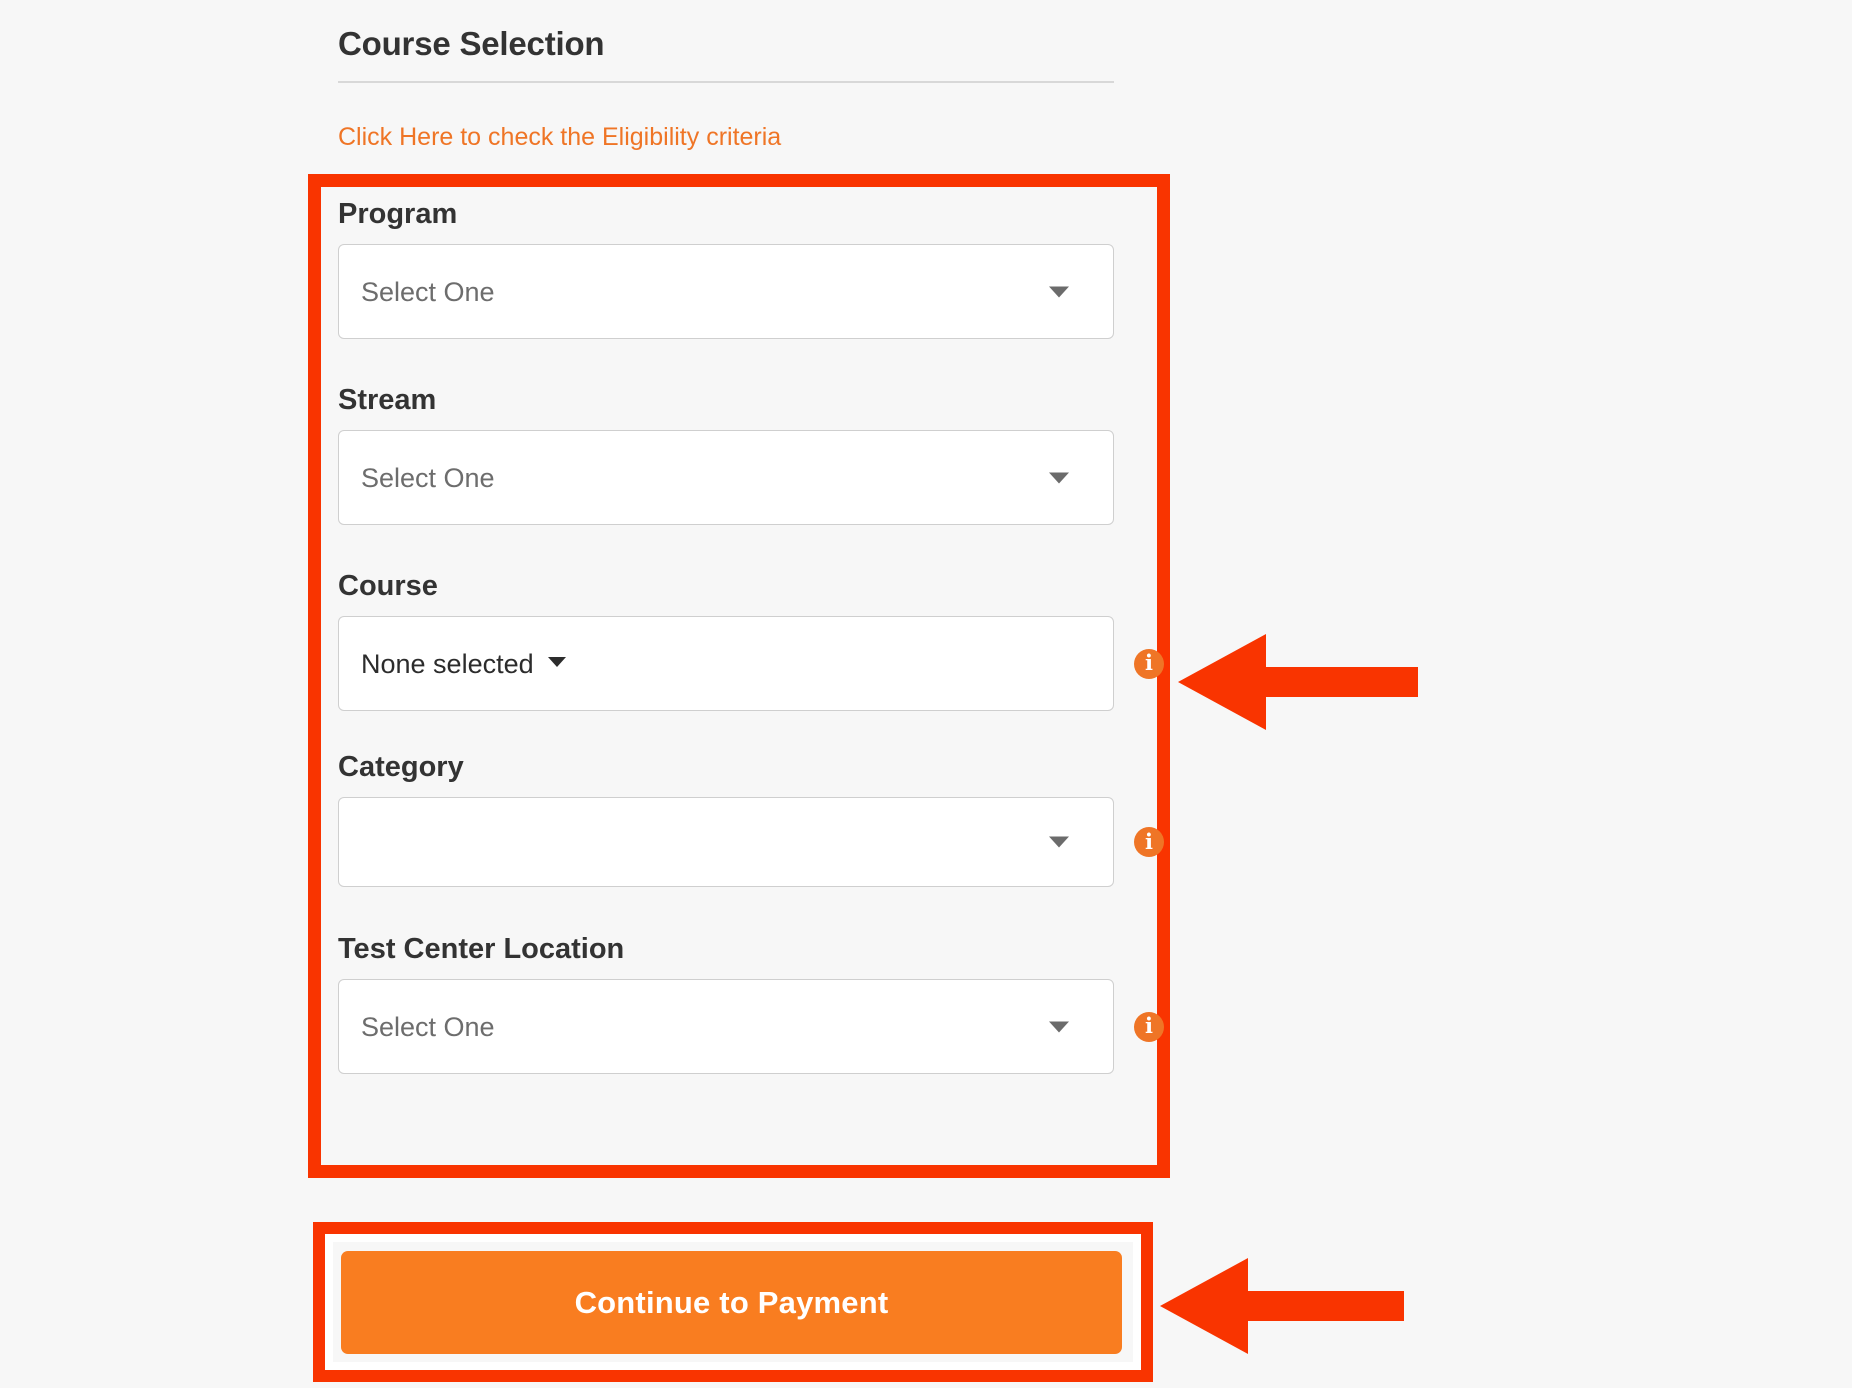  What do you see at coordinates (726, 53) in the screenshot?
I see `section-header: Course Selection` at bounding box center [726, 53].